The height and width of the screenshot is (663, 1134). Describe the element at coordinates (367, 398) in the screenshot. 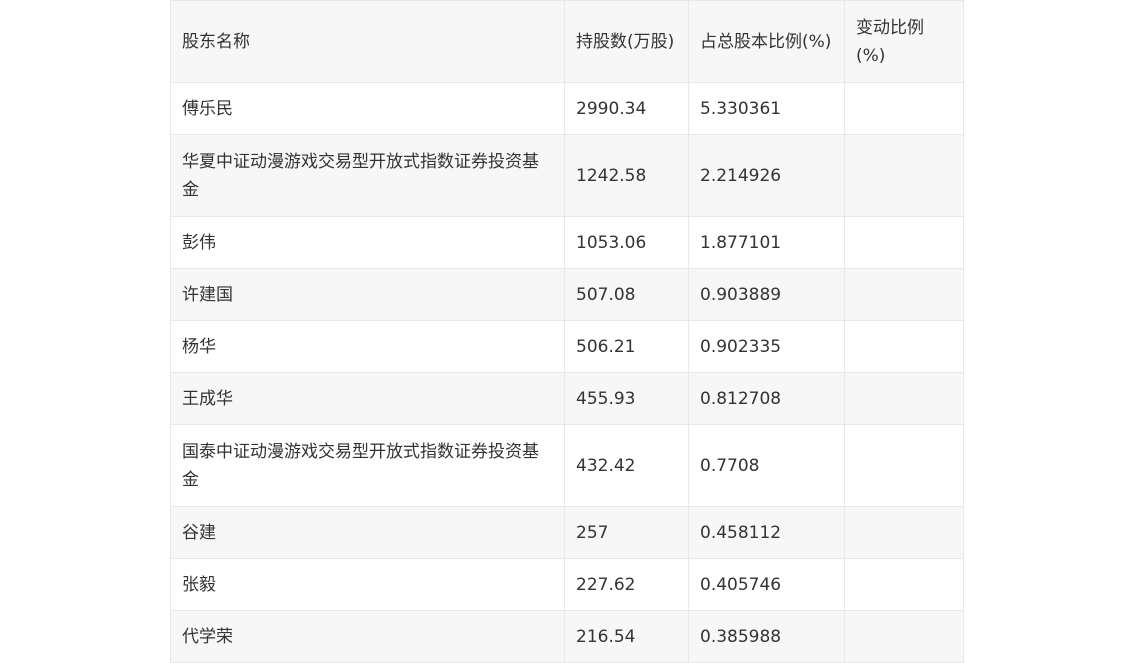

I see `cell-shareholder-name: 王成华` at that location.